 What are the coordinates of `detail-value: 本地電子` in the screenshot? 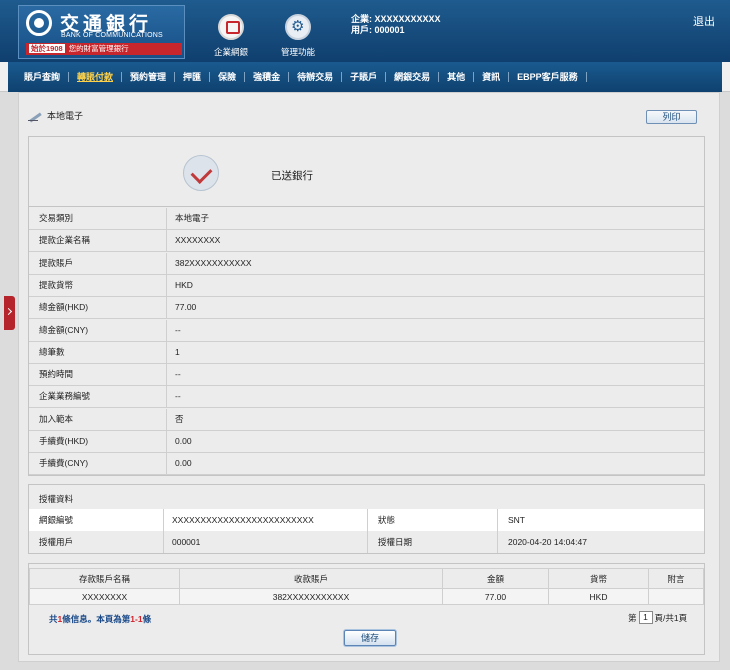 It's located at (192, 218).